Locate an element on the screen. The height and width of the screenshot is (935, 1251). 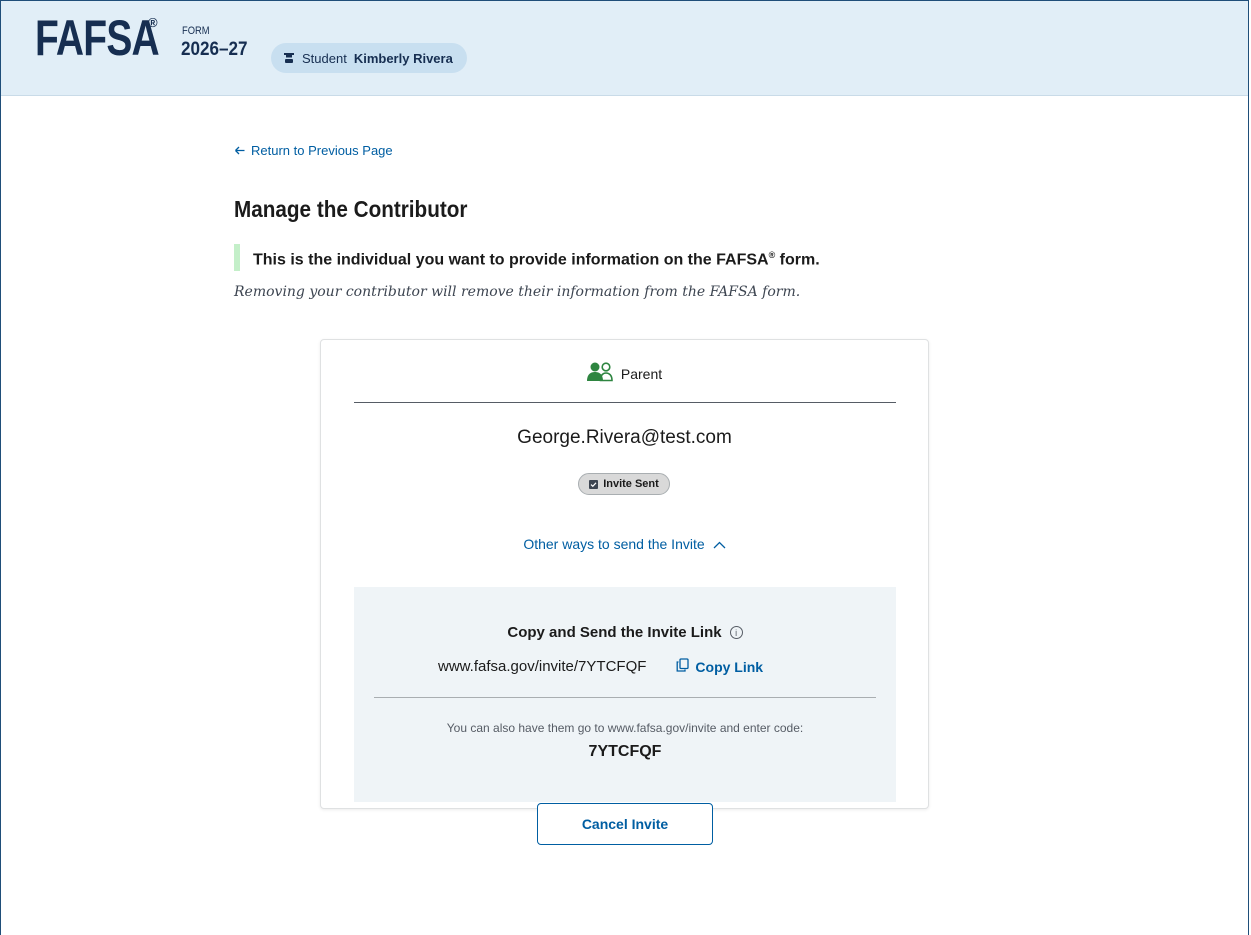
invite-url: www.fafsa.gov/invite/7YTCFQF is located at coordinates (542, 666).